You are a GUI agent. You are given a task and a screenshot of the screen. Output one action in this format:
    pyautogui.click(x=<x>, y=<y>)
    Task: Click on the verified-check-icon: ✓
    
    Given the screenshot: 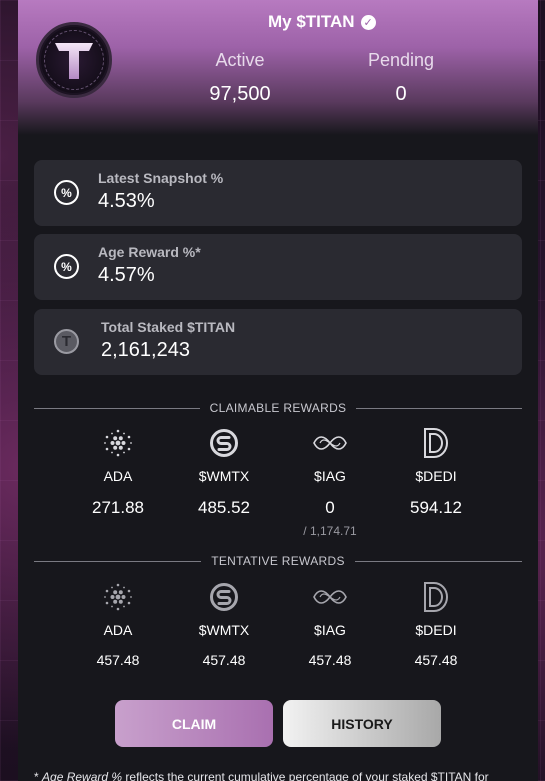 What is the action you would take?
    pyautogui.click(x=368, y=22)
    